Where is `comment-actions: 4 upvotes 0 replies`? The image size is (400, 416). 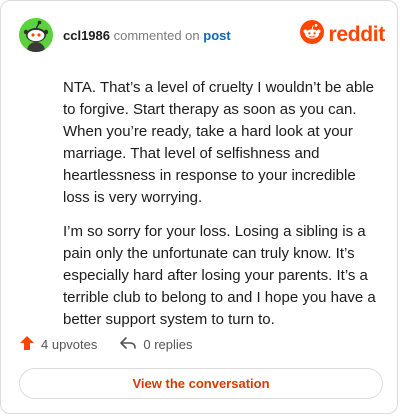
comment-actions: 4 upvotes 0 replies is located at coordinates (117, 344).